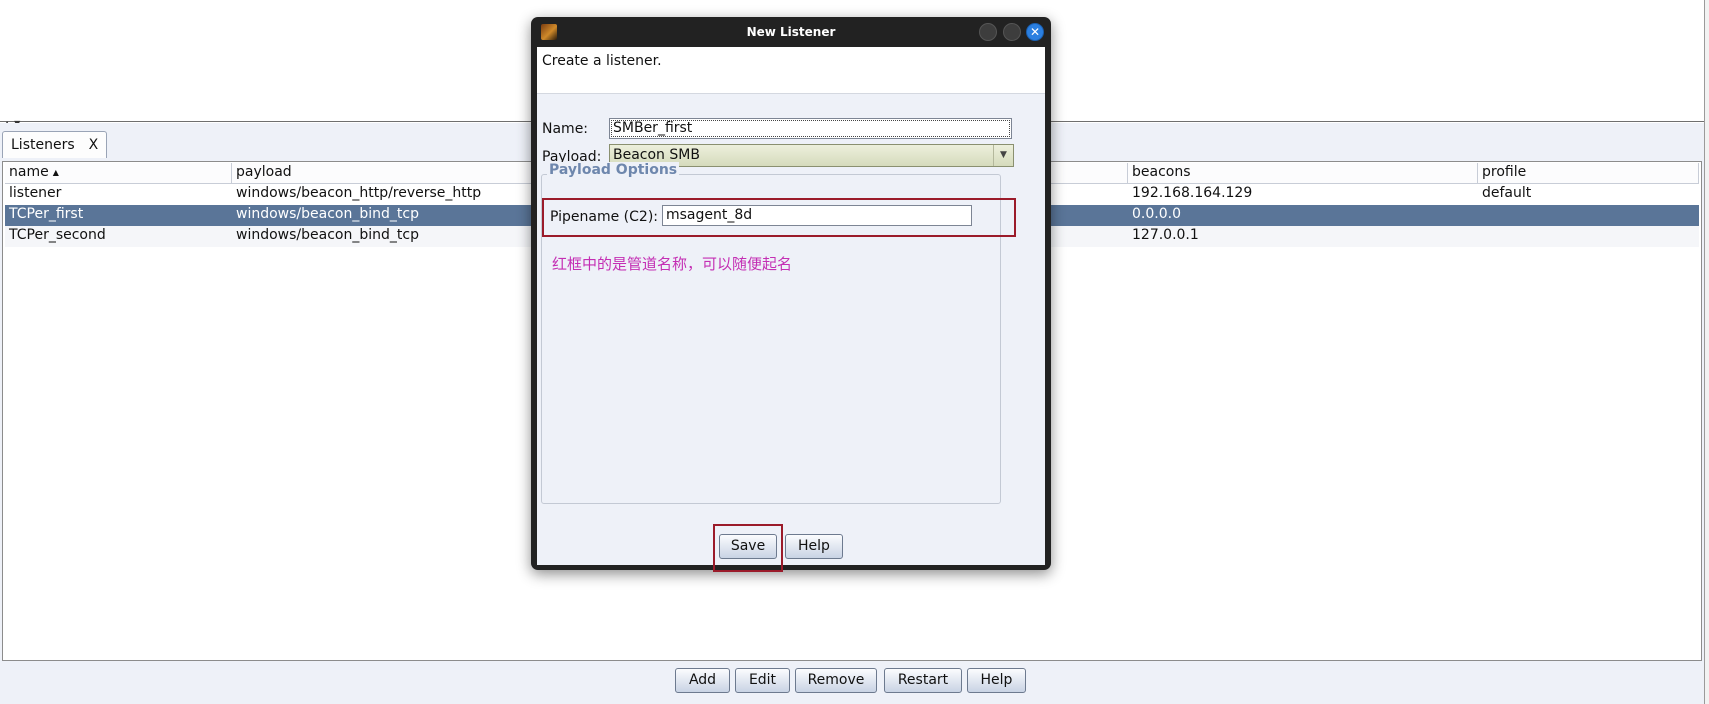 The image size is (1709, 704). Describe the element at coordinates (602, 61) in the screenshot. I see `dialog-description: Create a listener.` at that location.